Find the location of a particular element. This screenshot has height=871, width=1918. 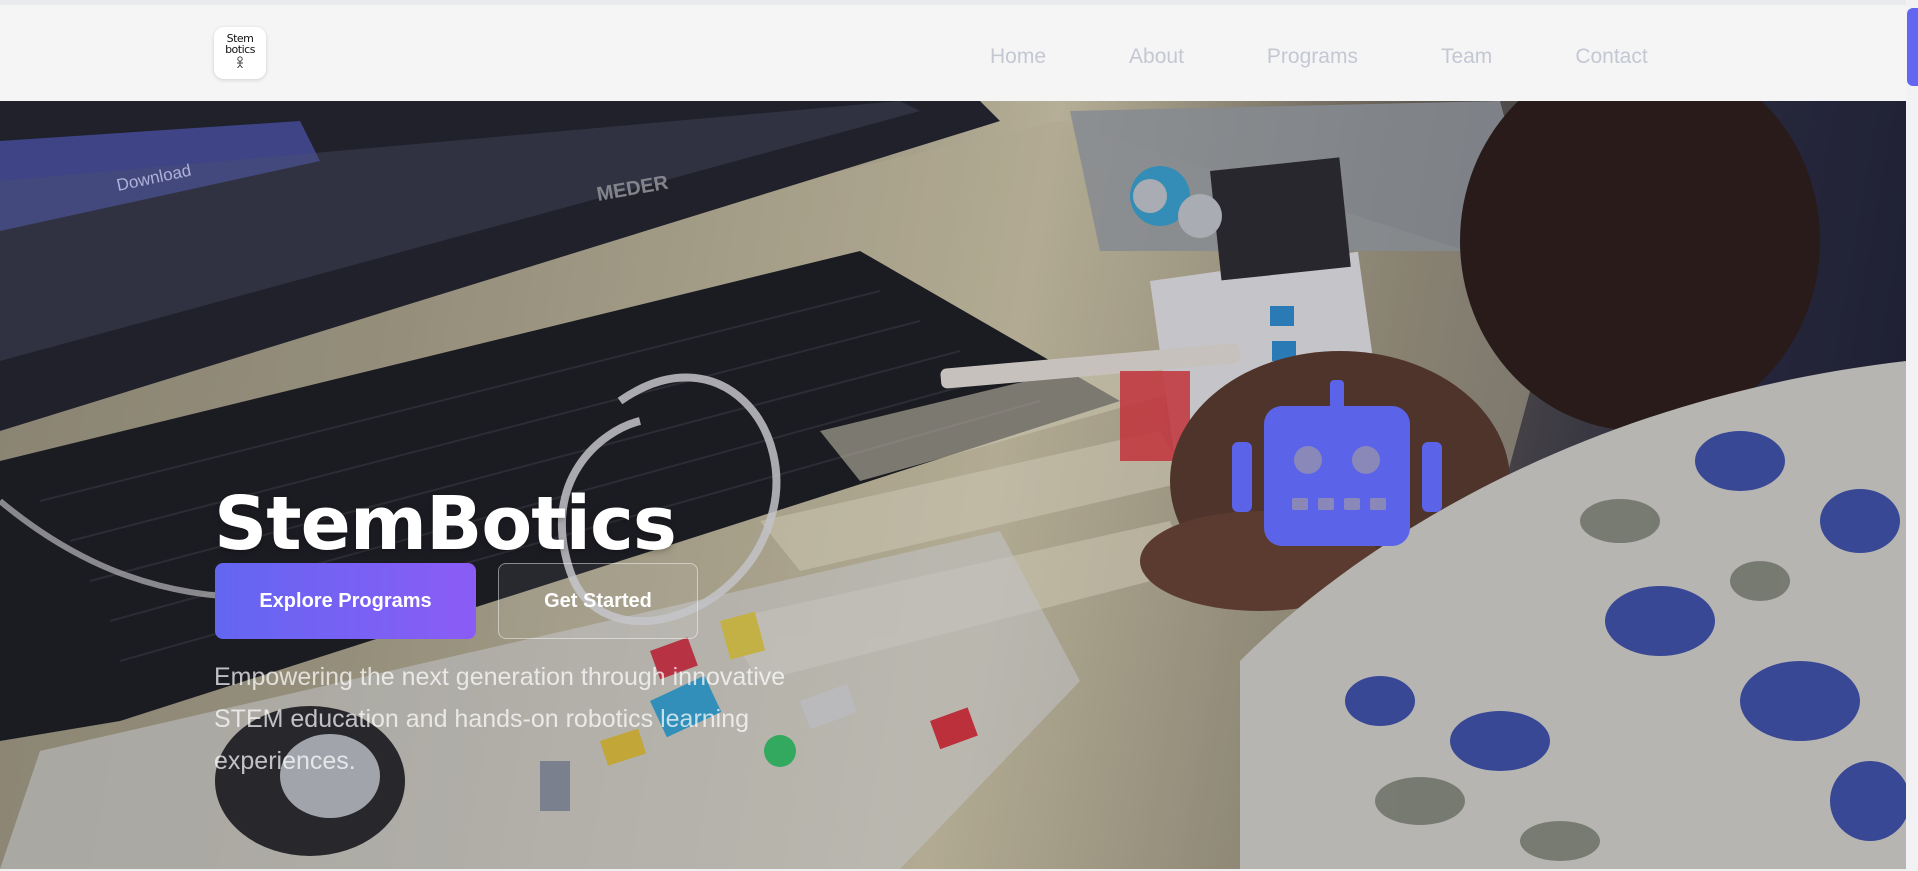

scrollbar-thumb is located at coordinates (1912, 47).